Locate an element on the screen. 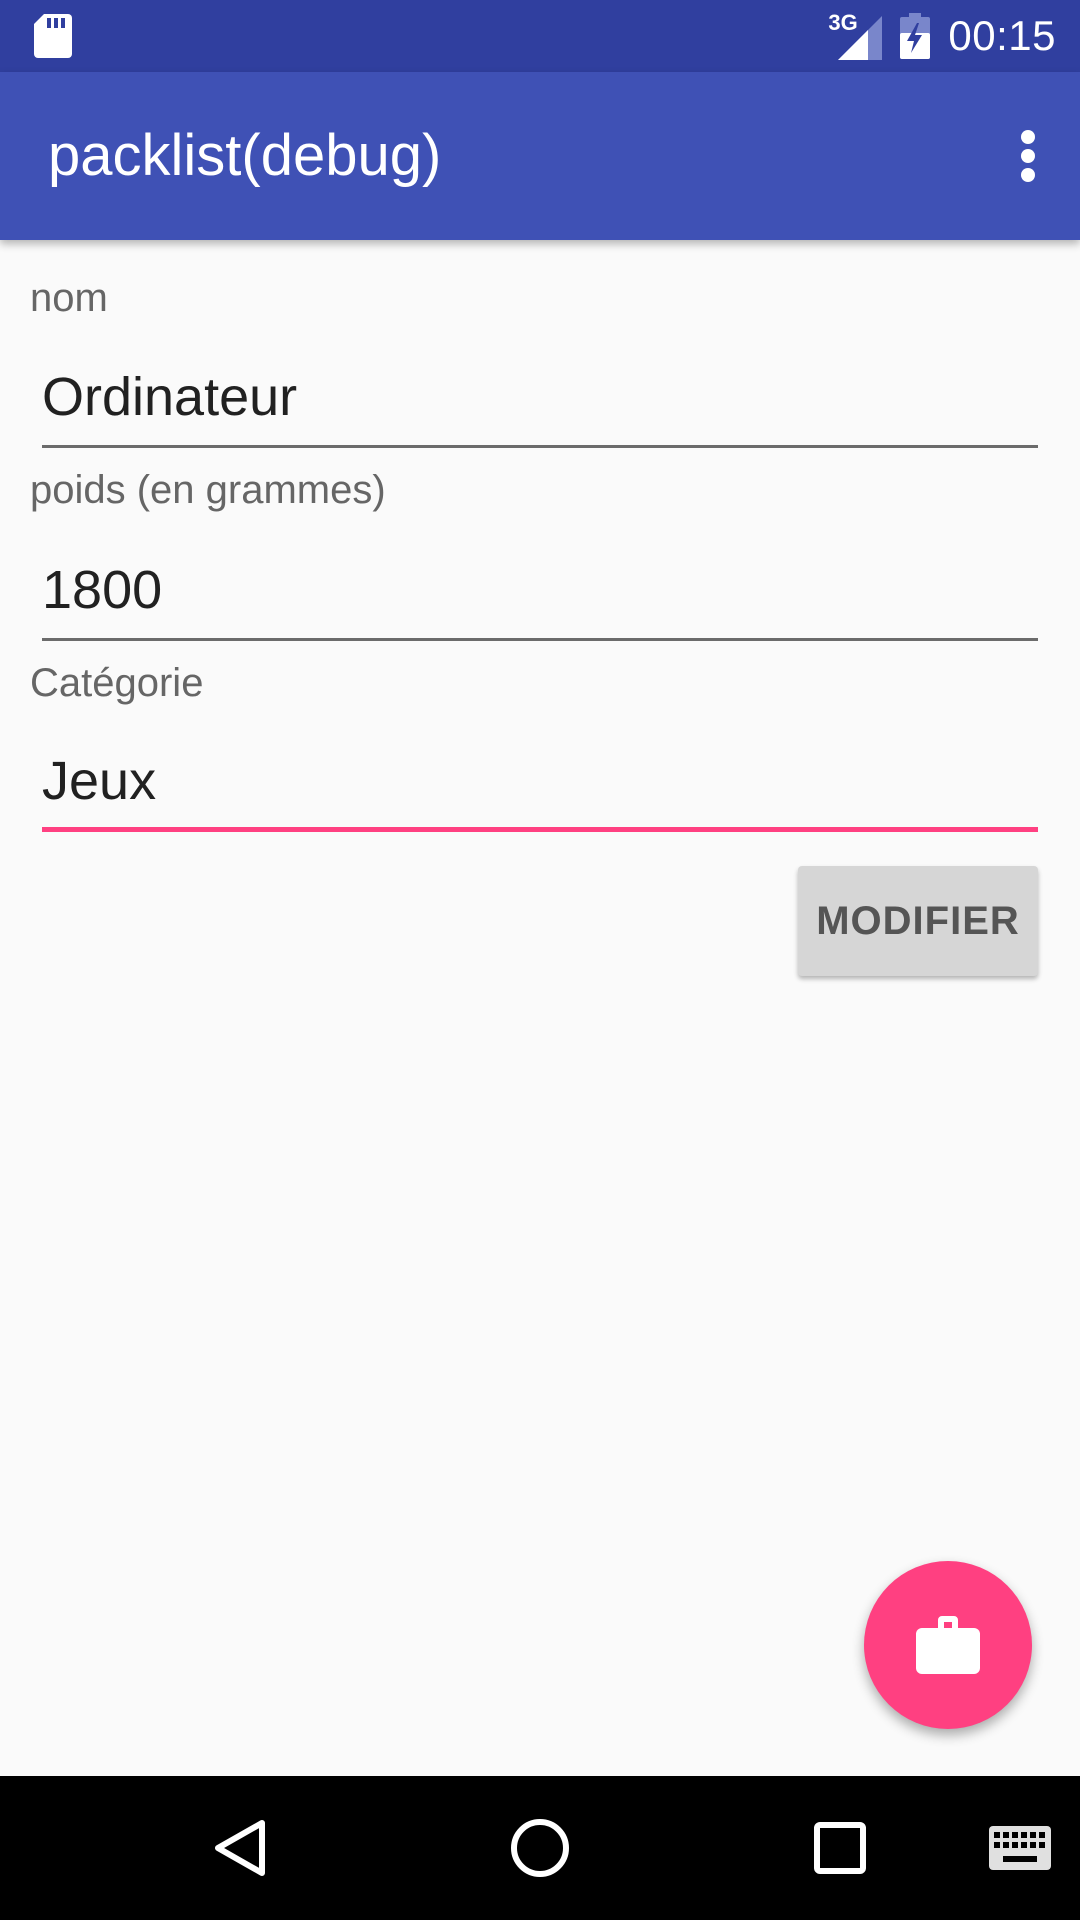 This screenshot has height=1920, width=1080. keyboard-switch-button is located at coordinates (1020, 1848).